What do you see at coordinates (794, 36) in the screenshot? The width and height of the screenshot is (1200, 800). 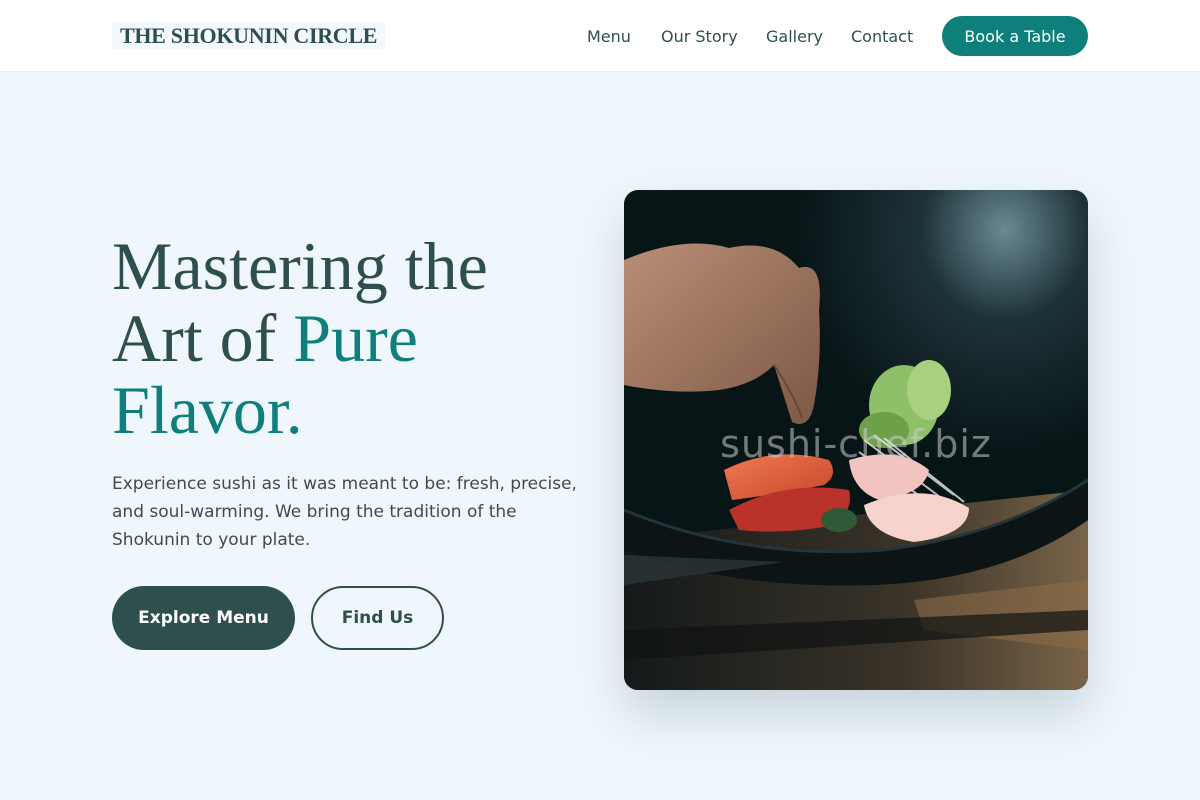 I see `nav-link-gallery: Gallery` at bounding box center [794, 36].